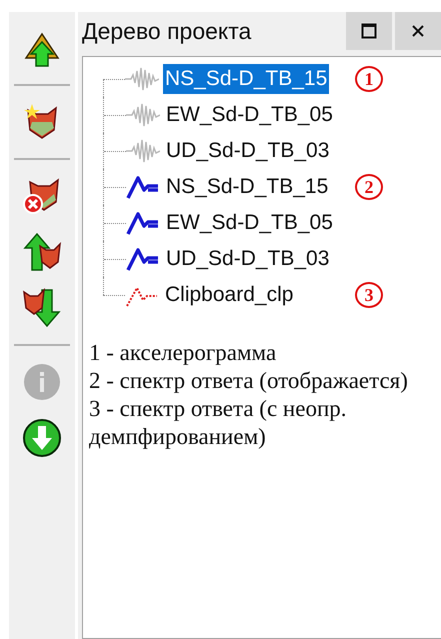 The width and height of the screenshot is (441, 639). What do you see at coordinates (369, 187) in the screenshot?
I see `circled-number: 2` at bounding box center [369, 187].